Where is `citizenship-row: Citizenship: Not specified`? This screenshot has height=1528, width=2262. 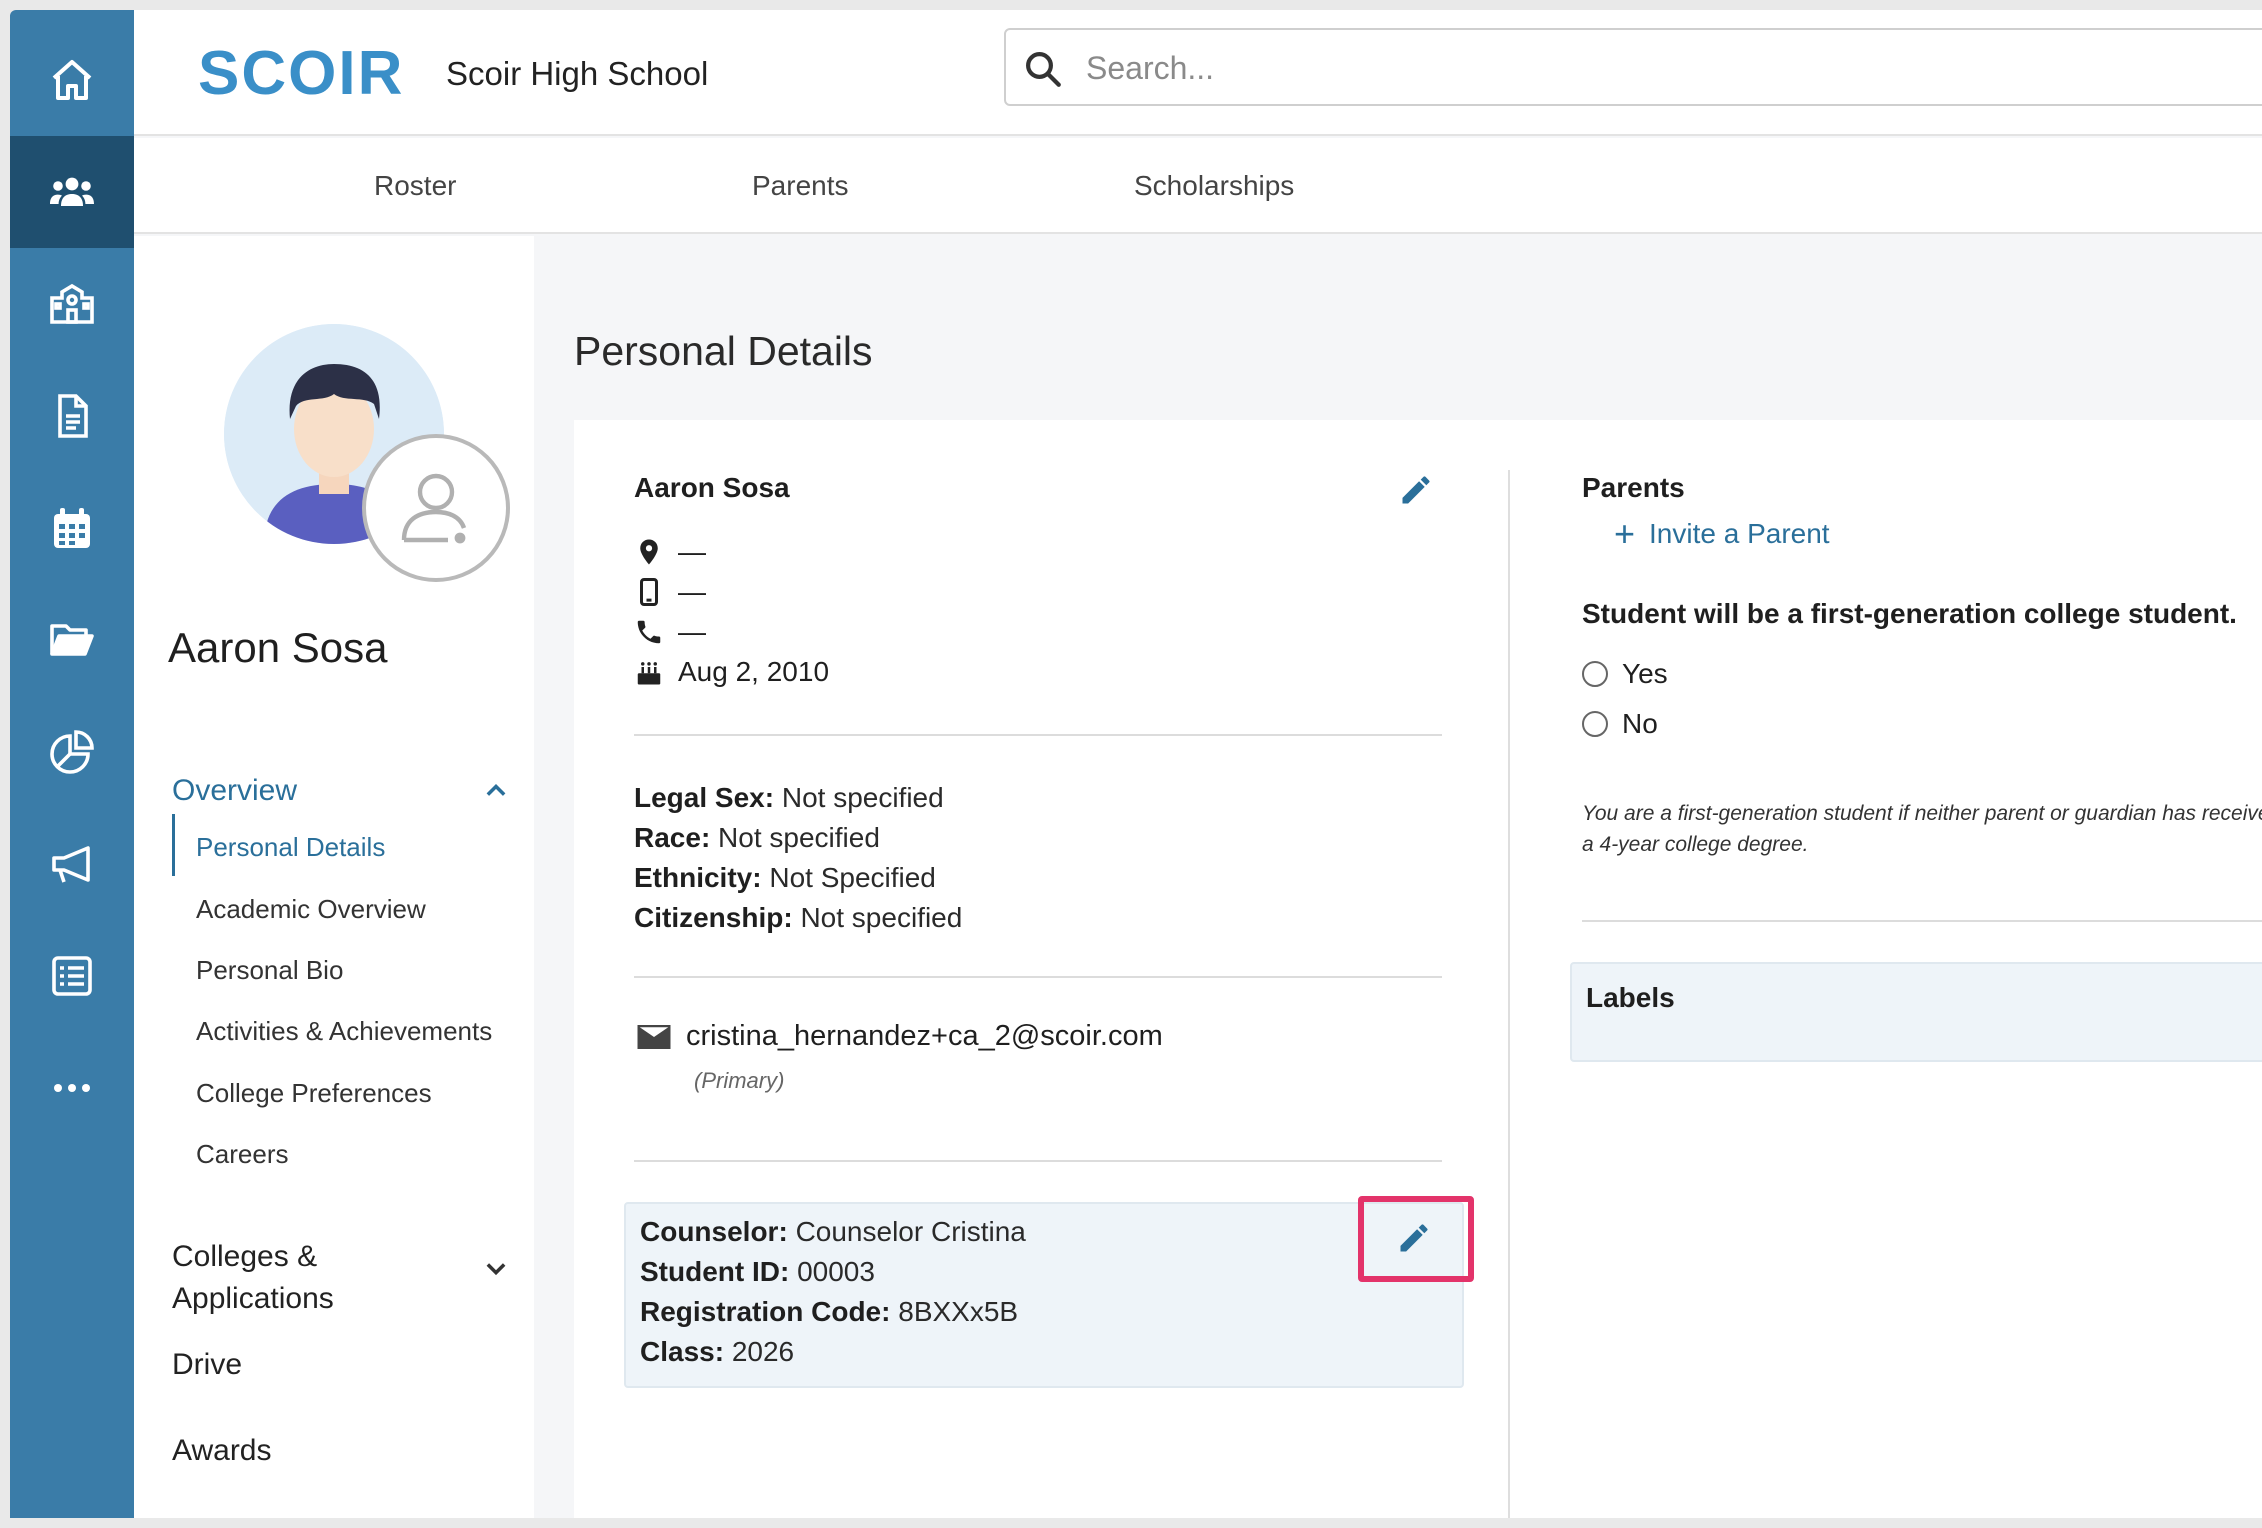
citizenship-row: Citizenship: Not specified is located at coordinates (798, 918).